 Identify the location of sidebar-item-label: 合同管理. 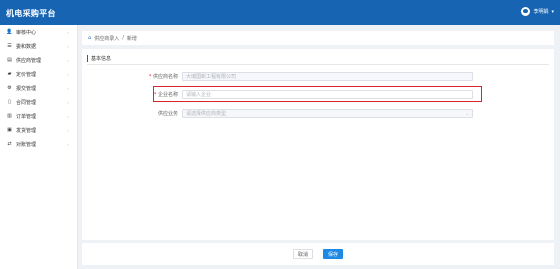
(26, 102).